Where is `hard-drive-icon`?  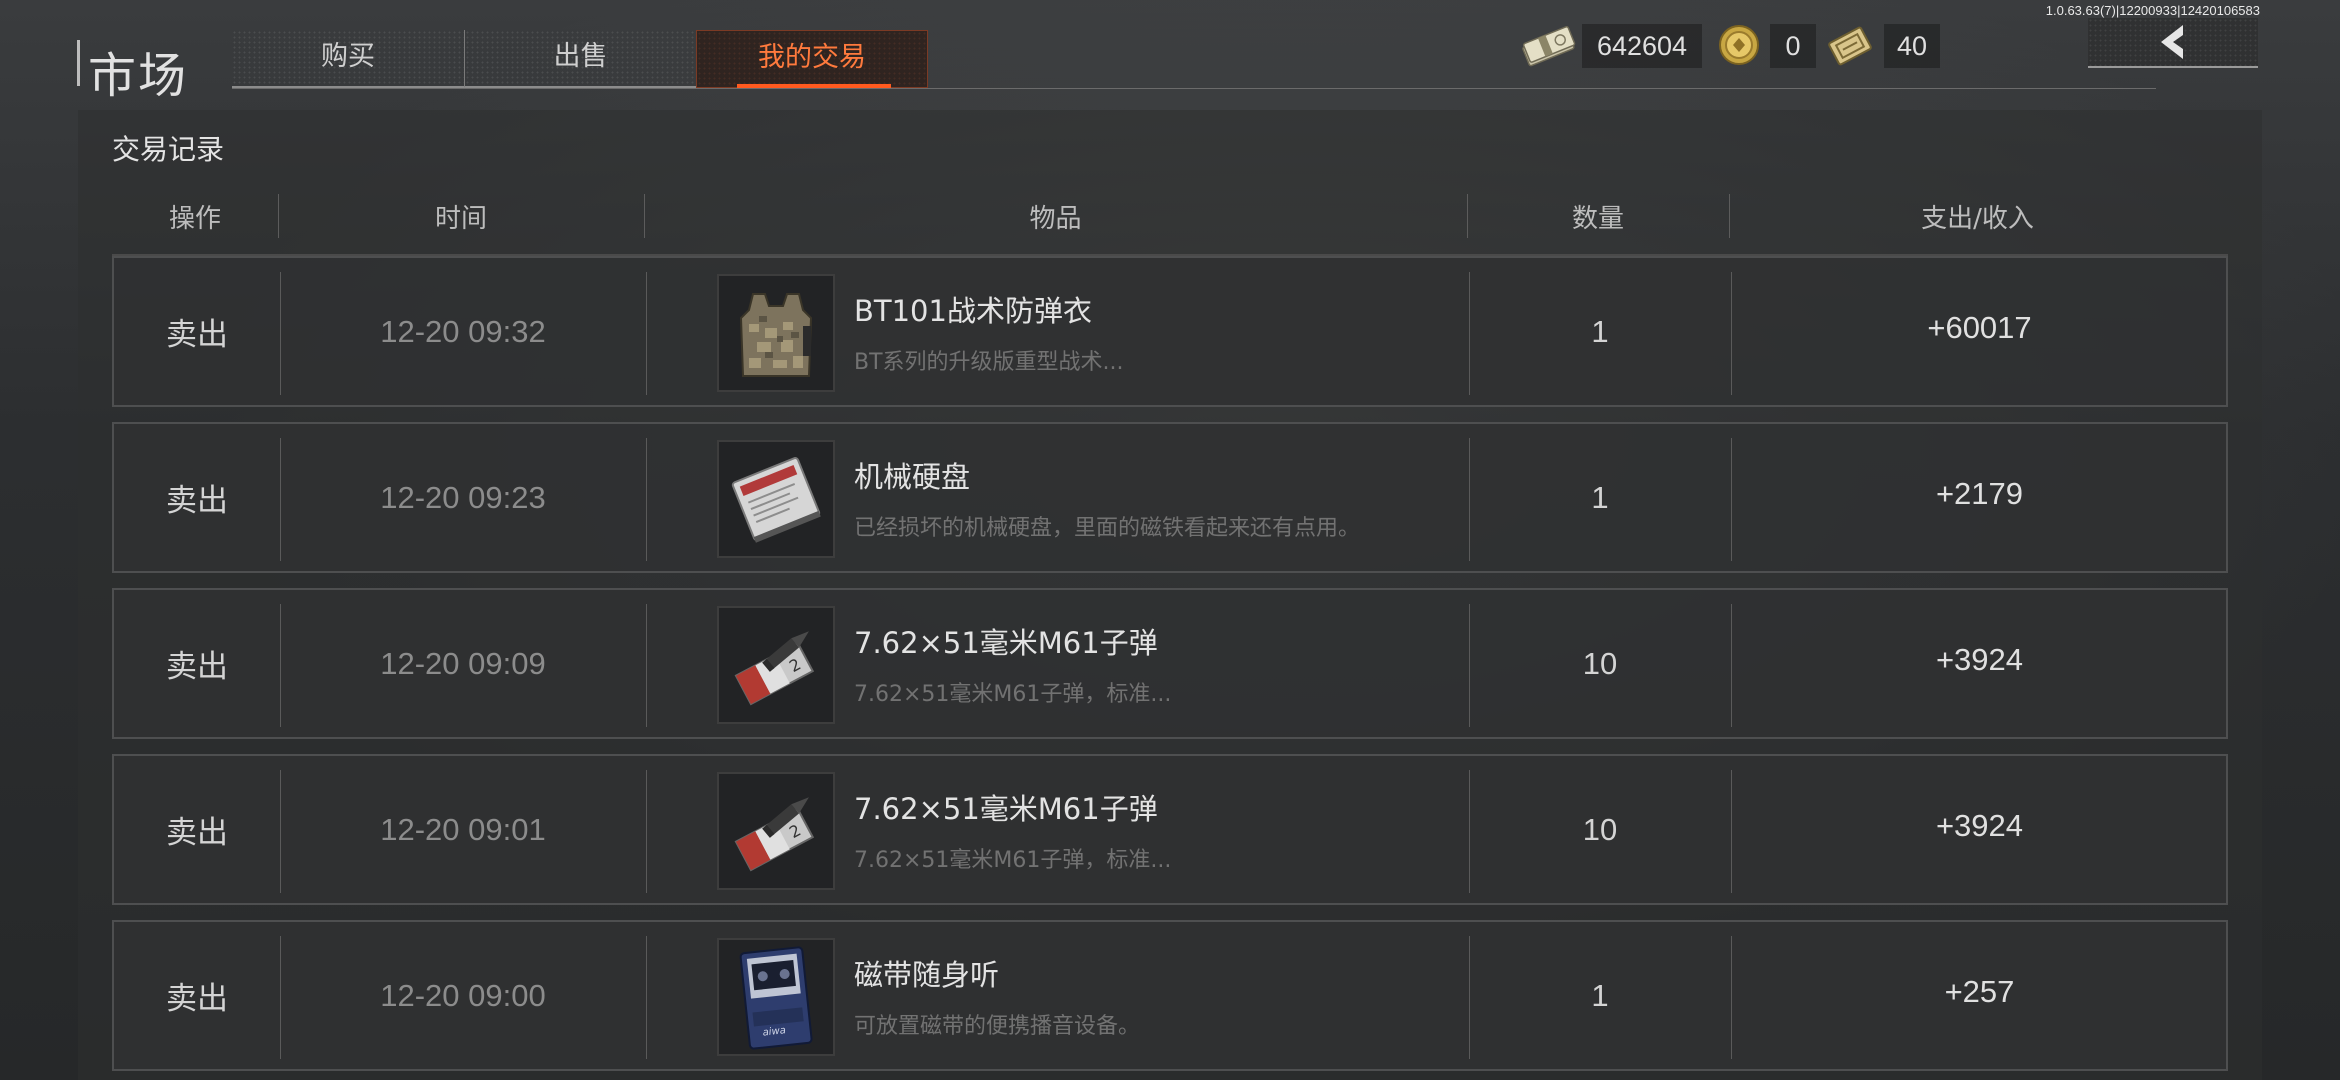
hard-drive-icon is located at coordinates (776, 499).